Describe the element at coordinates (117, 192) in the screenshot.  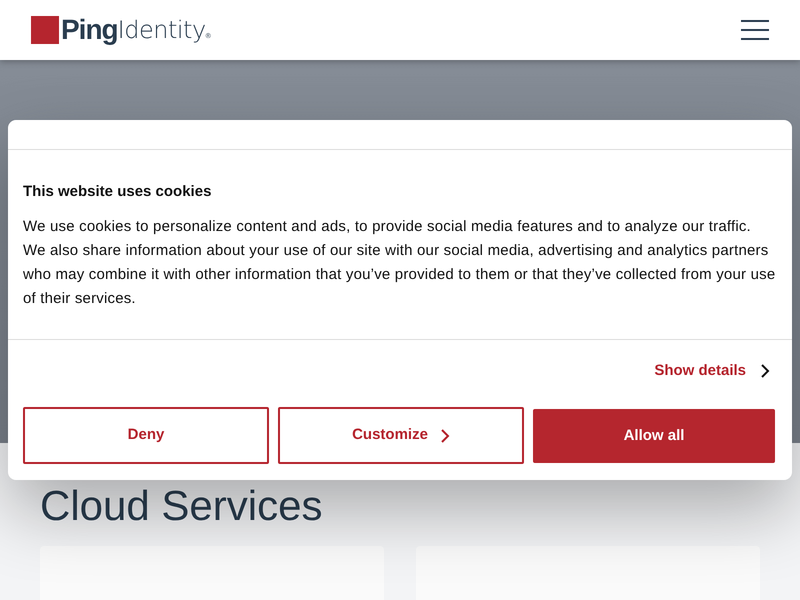
I see `dialog-title: This website uses cookies` at that location.